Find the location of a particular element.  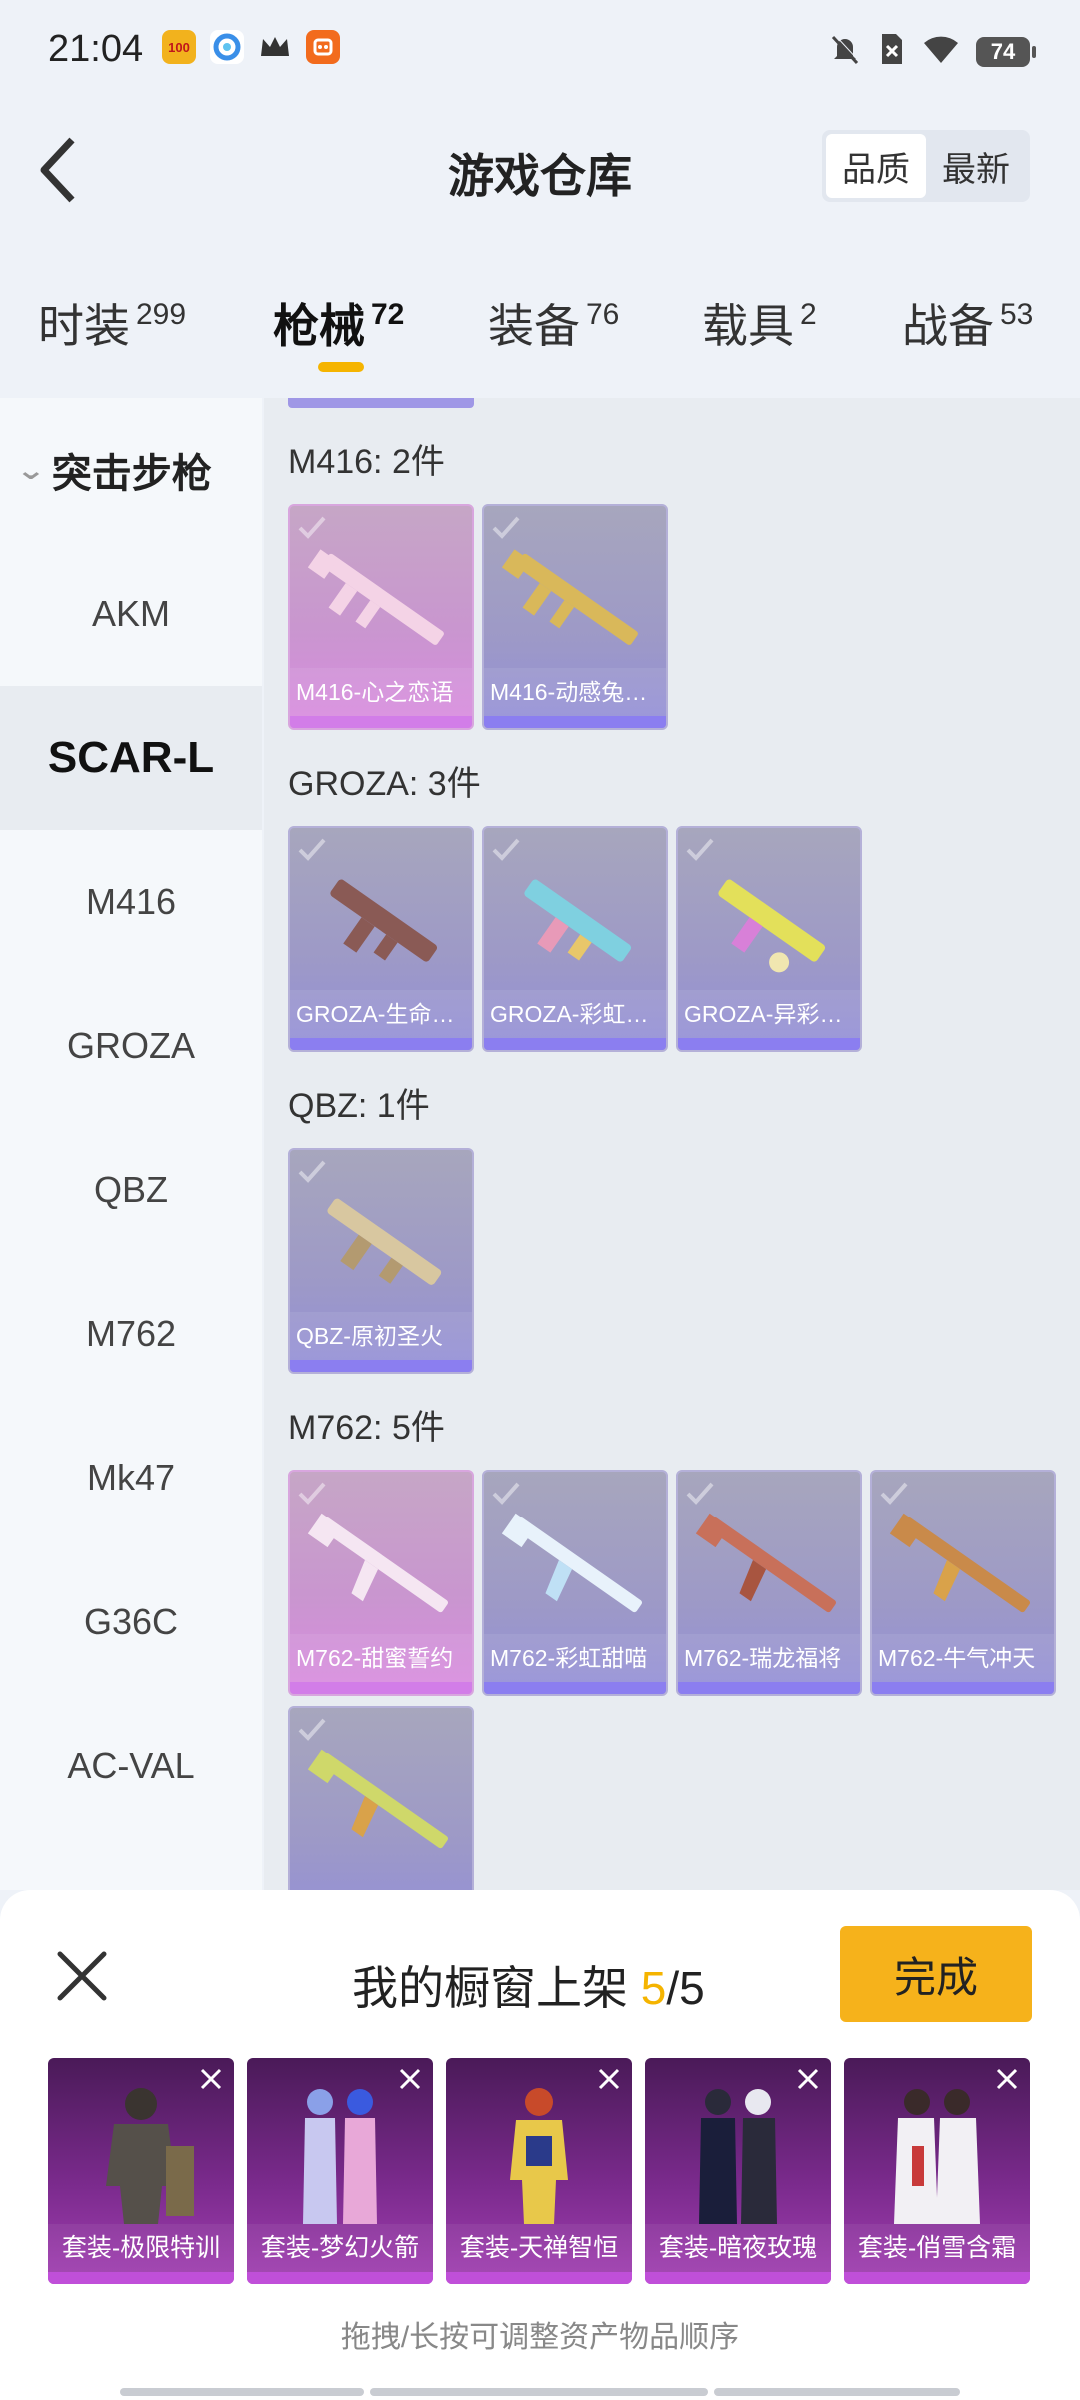

showcase-title-text: 我的橱窗上架 is located at coordinates (496, 1988).